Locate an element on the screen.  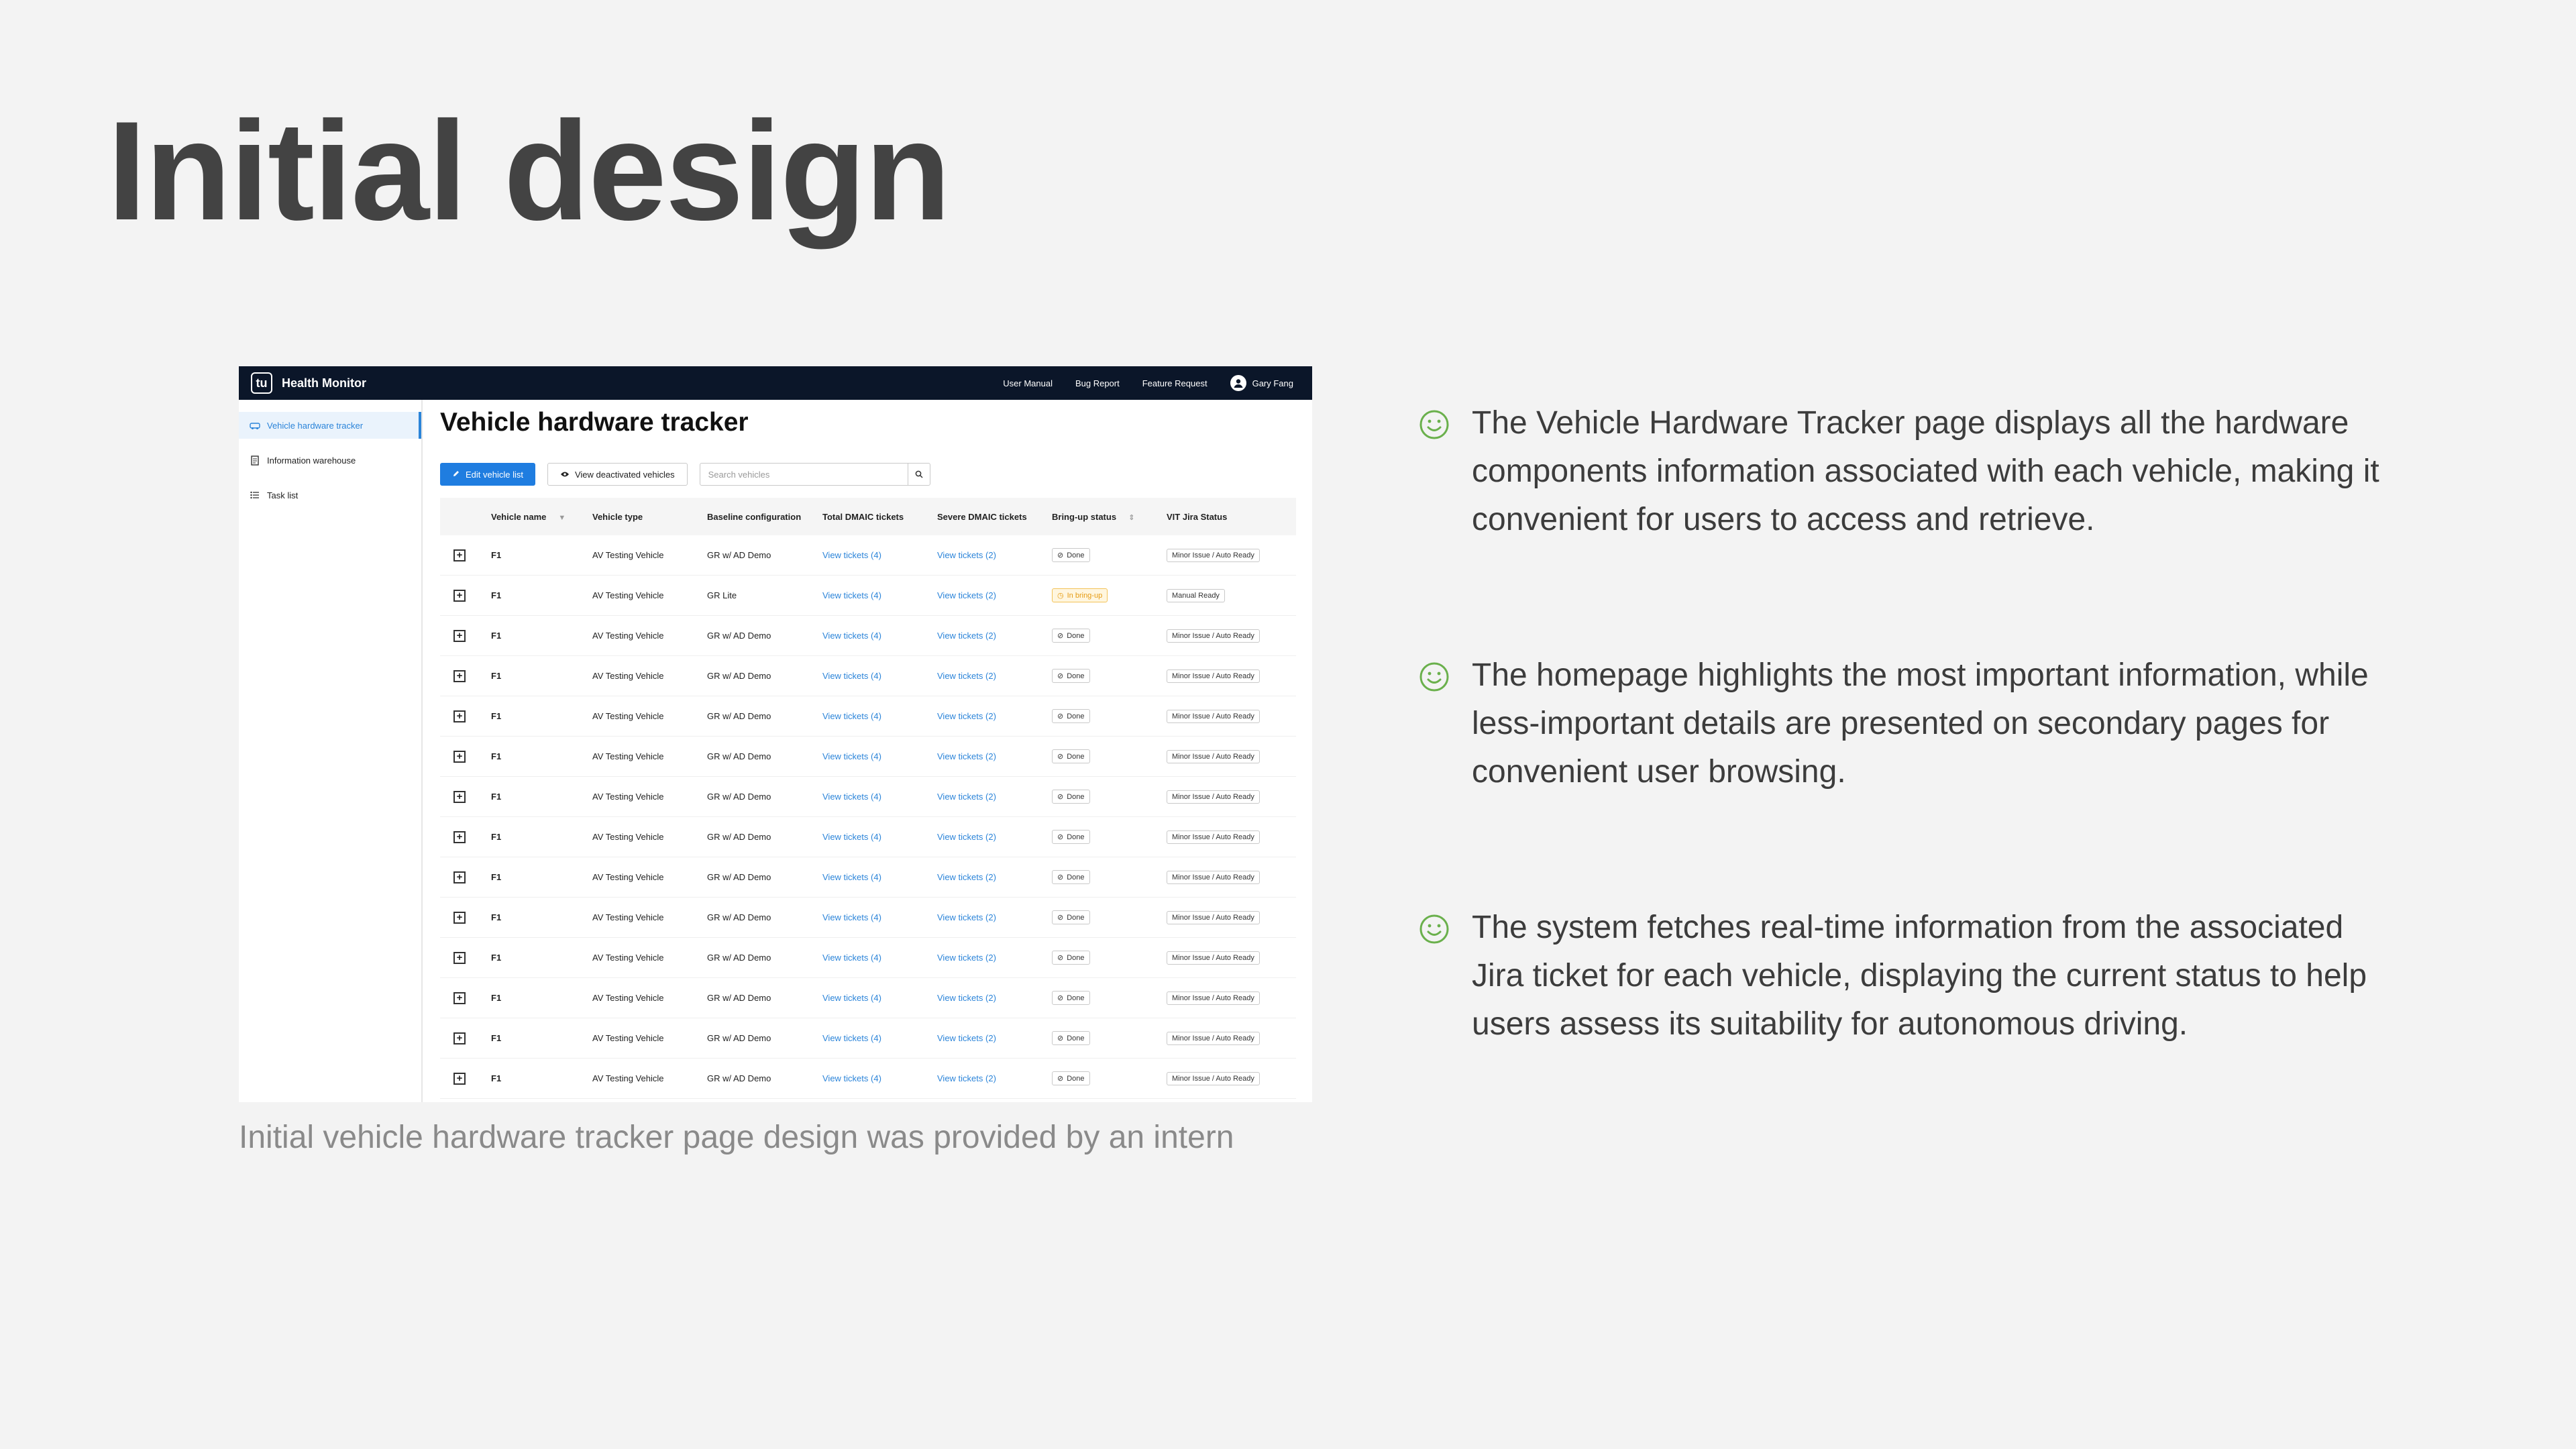
column-header: VIT Jira Status is located at coordinates (1197, 516).